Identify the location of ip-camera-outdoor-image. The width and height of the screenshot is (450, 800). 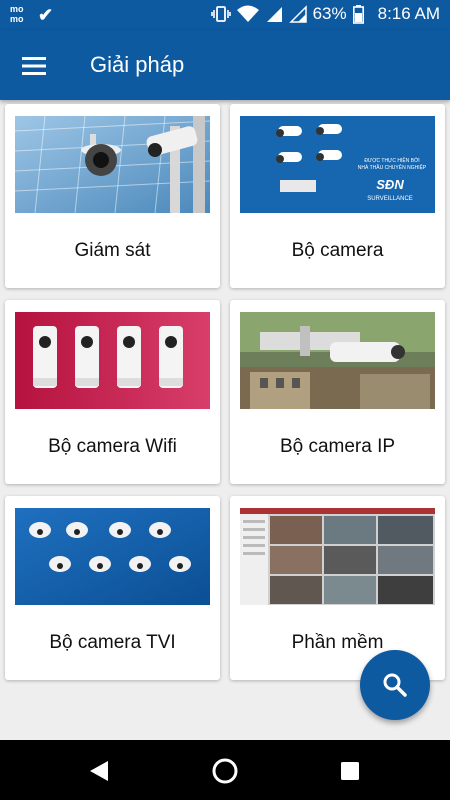
(337, 360).